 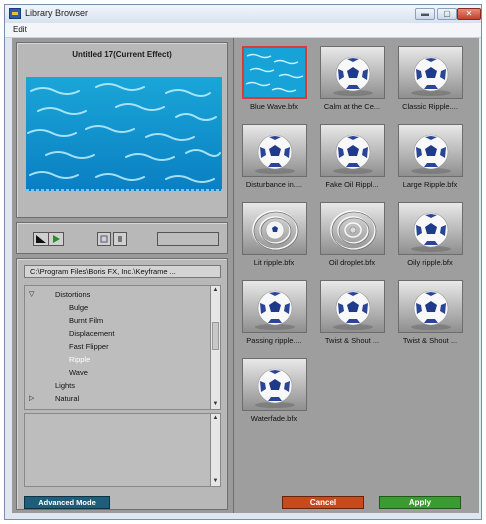 I want to click on single-icon, so click(x=120, y=239).